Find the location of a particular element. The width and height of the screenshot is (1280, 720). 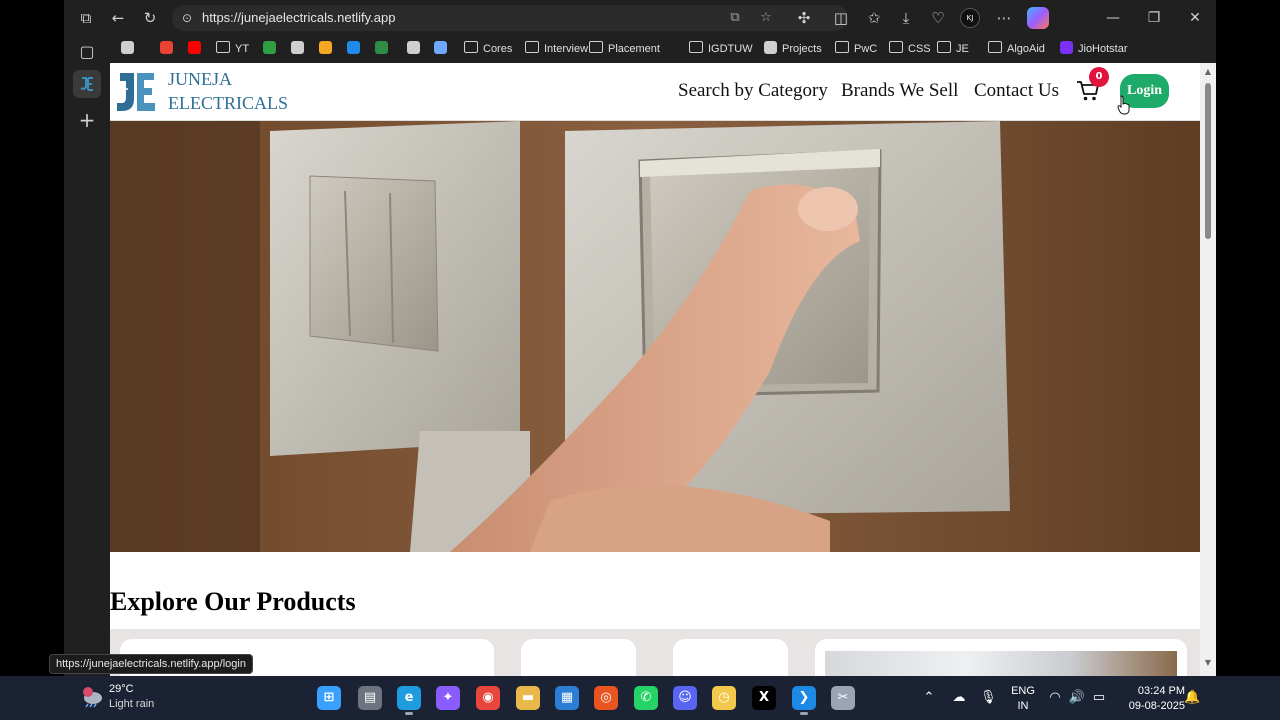

brand-name-line1: JUNEJA is located at coordinates (200, 79).